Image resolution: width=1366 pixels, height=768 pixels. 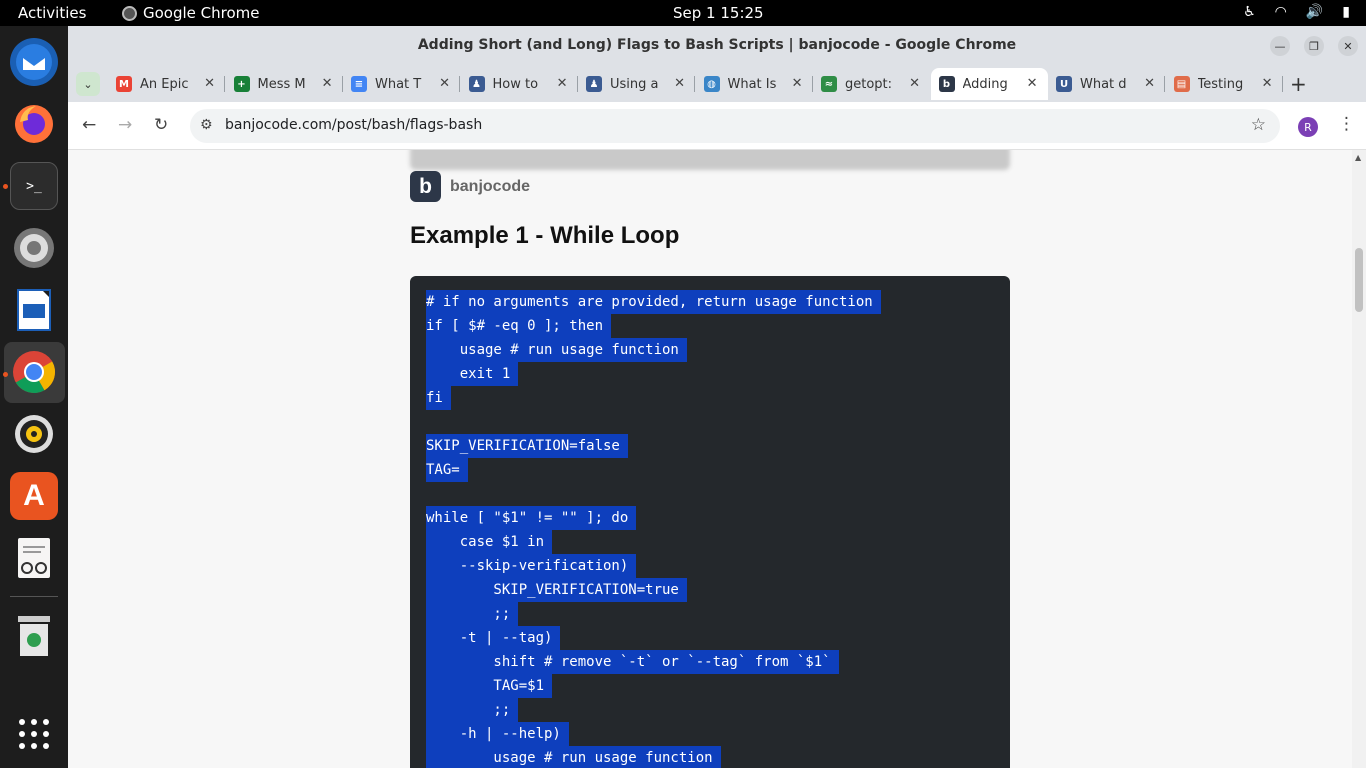 I want to click on code-line-text: fi, so click(x=438, y=398).